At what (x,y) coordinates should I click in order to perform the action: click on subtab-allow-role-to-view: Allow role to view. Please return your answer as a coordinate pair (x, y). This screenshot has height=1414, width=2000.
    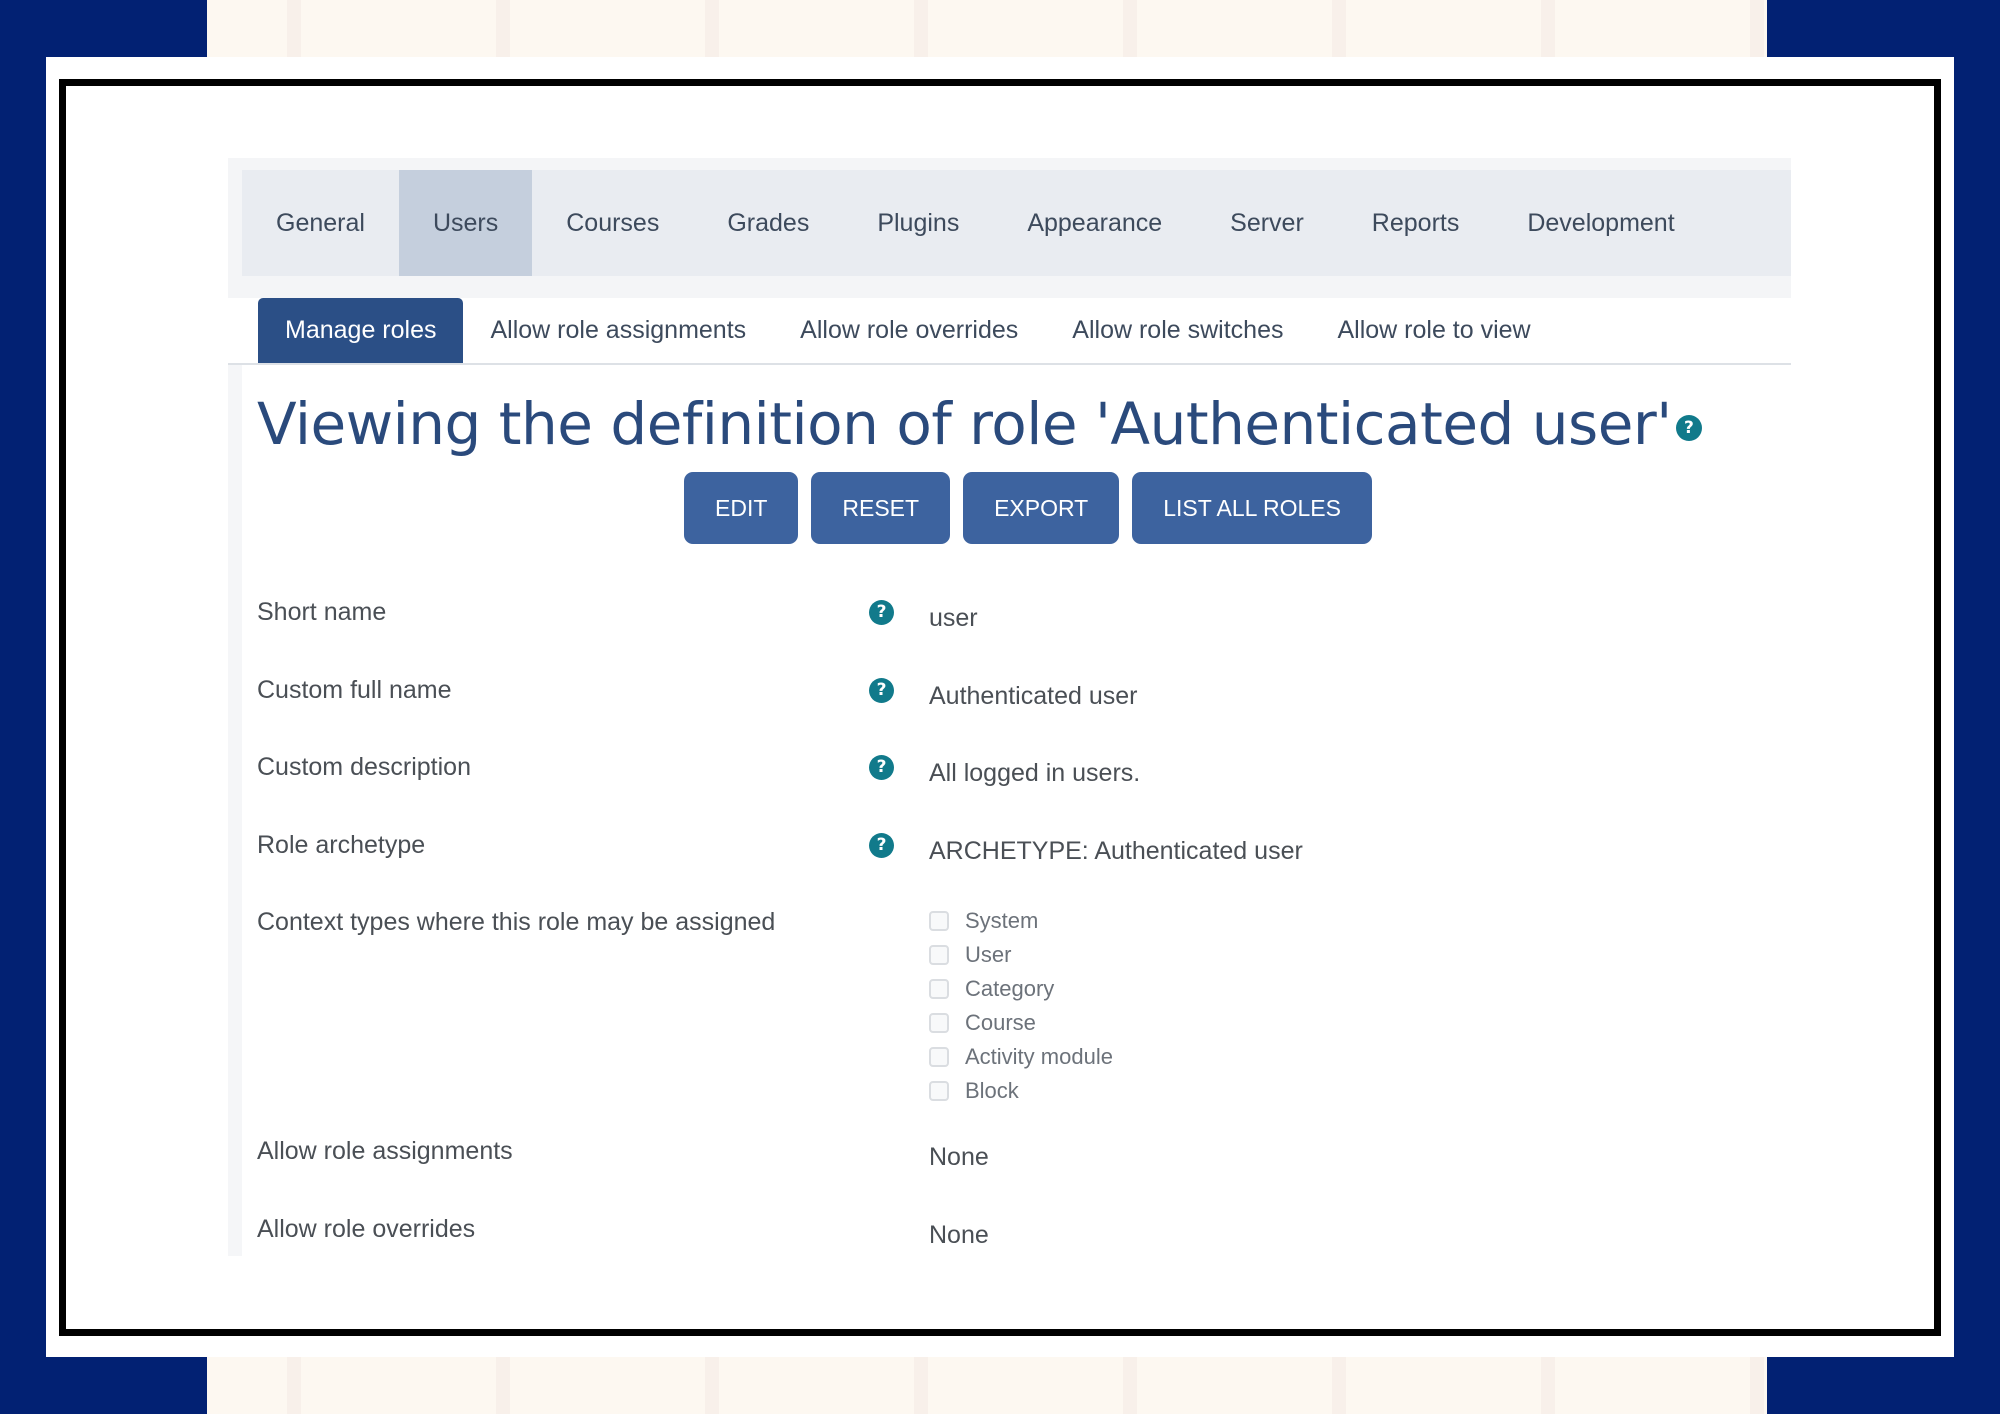
    Looking at the image, I should click on (1433, 330).